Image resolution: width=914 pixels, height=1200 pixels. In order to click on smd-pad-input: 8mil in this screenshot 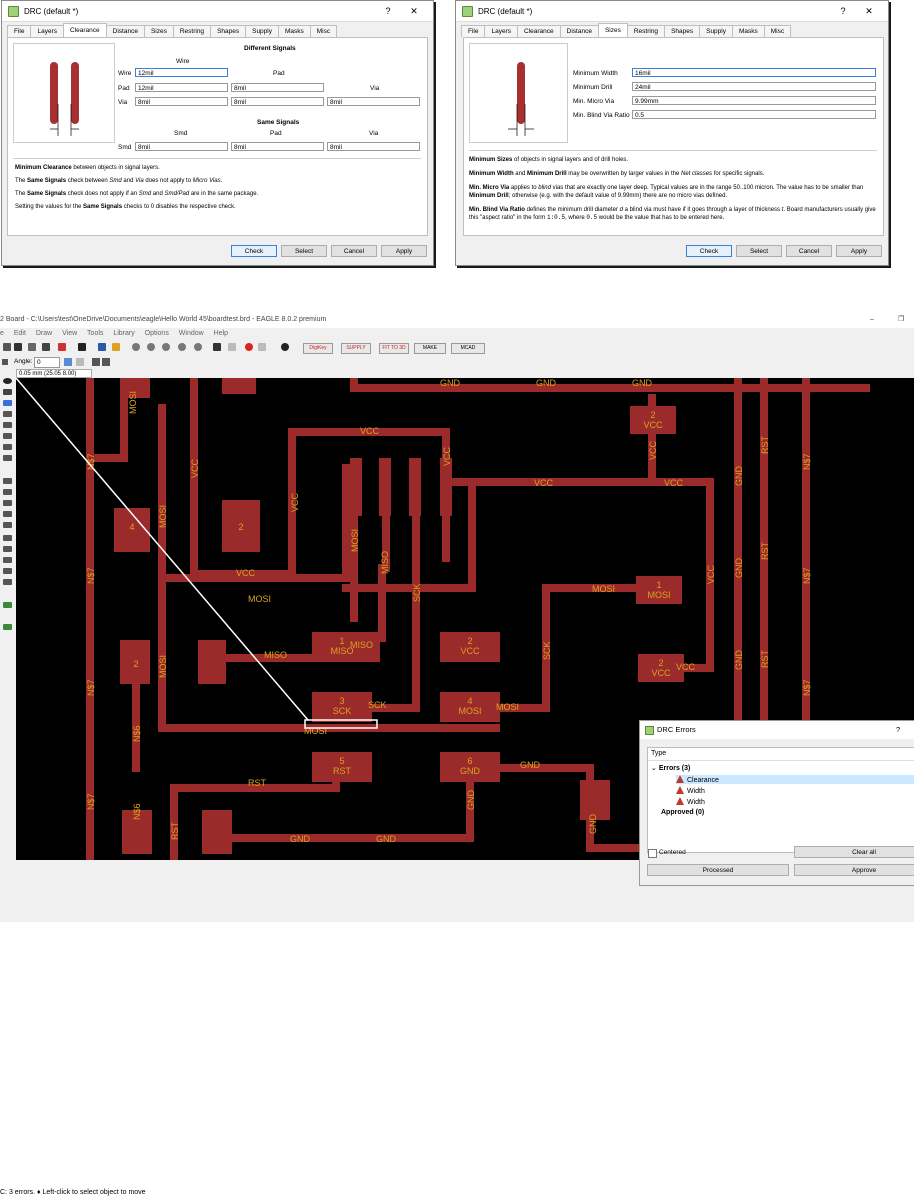, I will do `click(277, 146)`.